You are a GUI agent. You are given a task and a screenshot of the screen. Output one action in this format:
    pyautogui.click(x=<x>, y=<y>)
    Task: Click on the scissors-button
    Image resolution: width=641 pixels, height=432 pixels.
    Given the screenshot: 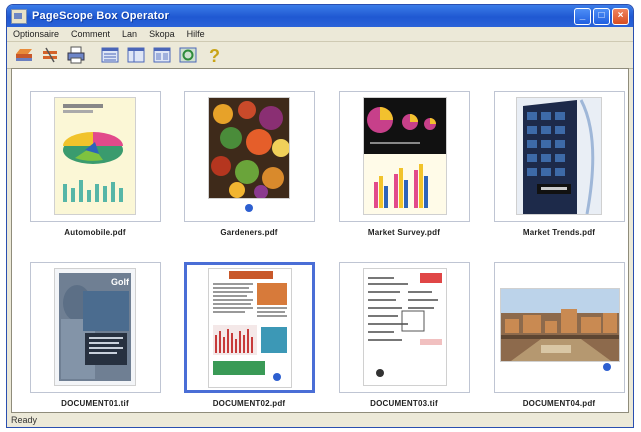 What is the action you would take?
    pyautogui.click(x=50, y=55)
    